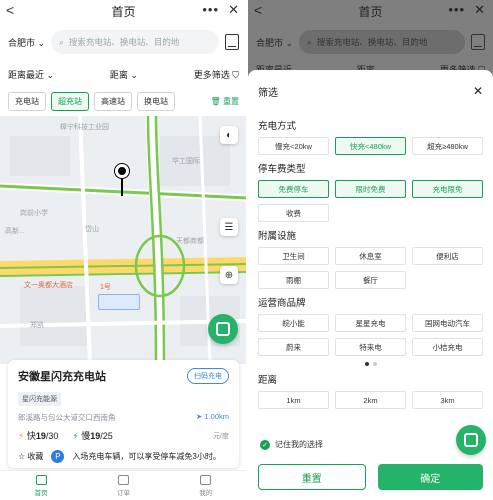 The width and height of the screenshot is (493, 500). I want to click on more-filters-button: 更多筛选 ⛉, so click(216, 74).